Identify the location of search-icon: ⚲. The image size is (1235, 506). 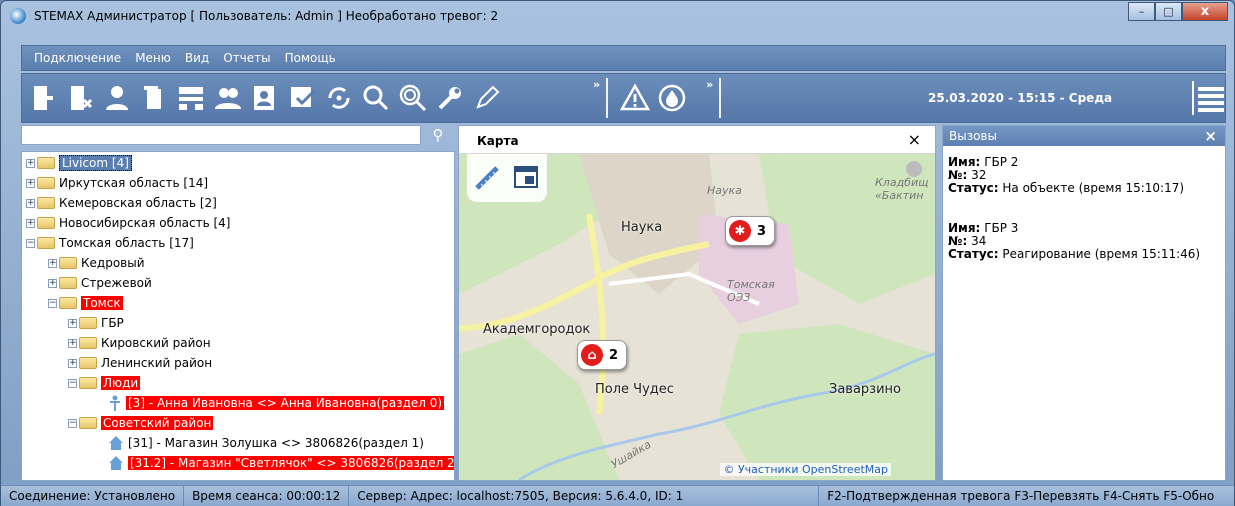
(438, 135).